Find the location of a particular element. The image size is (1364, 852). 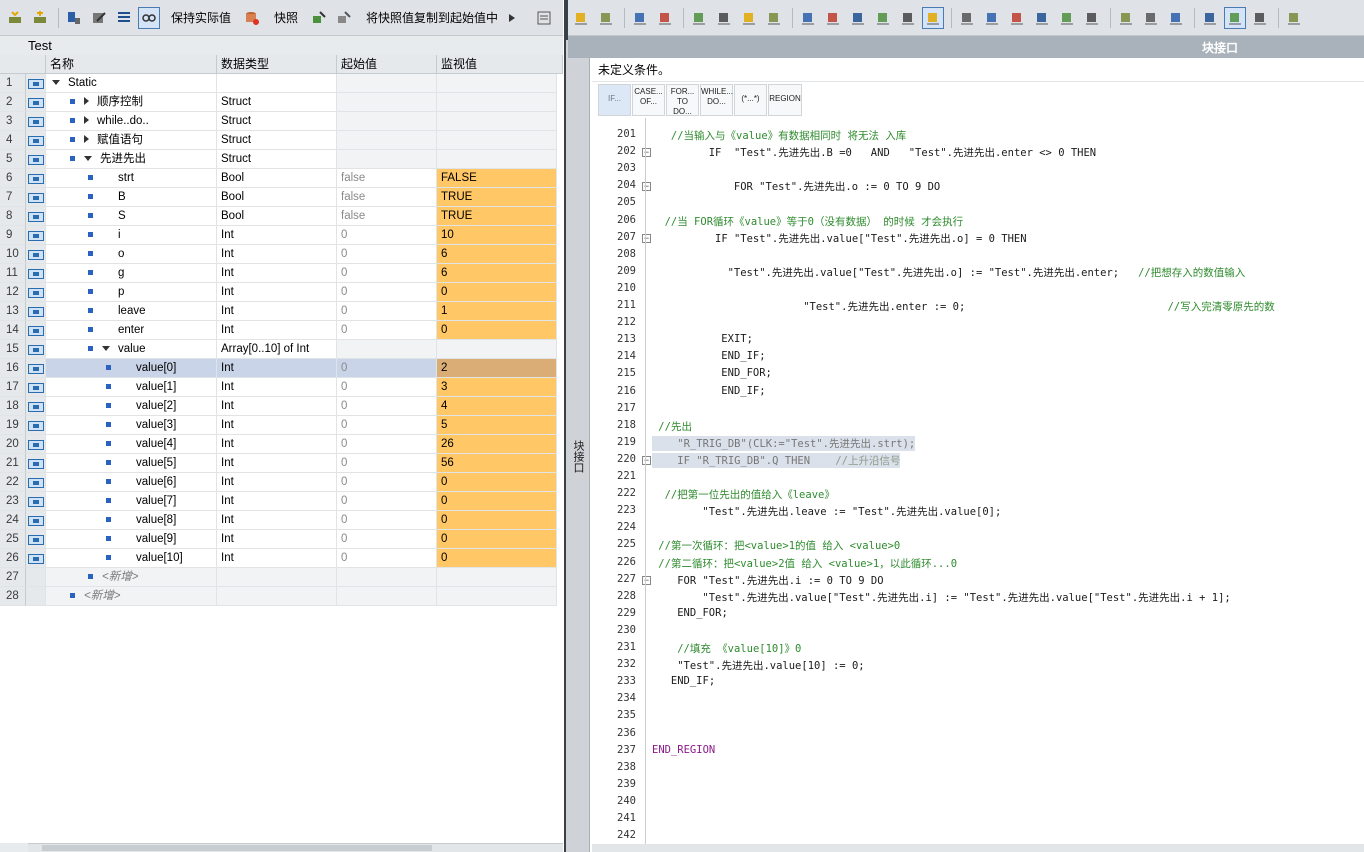

fold-icon: − is located at coordinates (646, 580).